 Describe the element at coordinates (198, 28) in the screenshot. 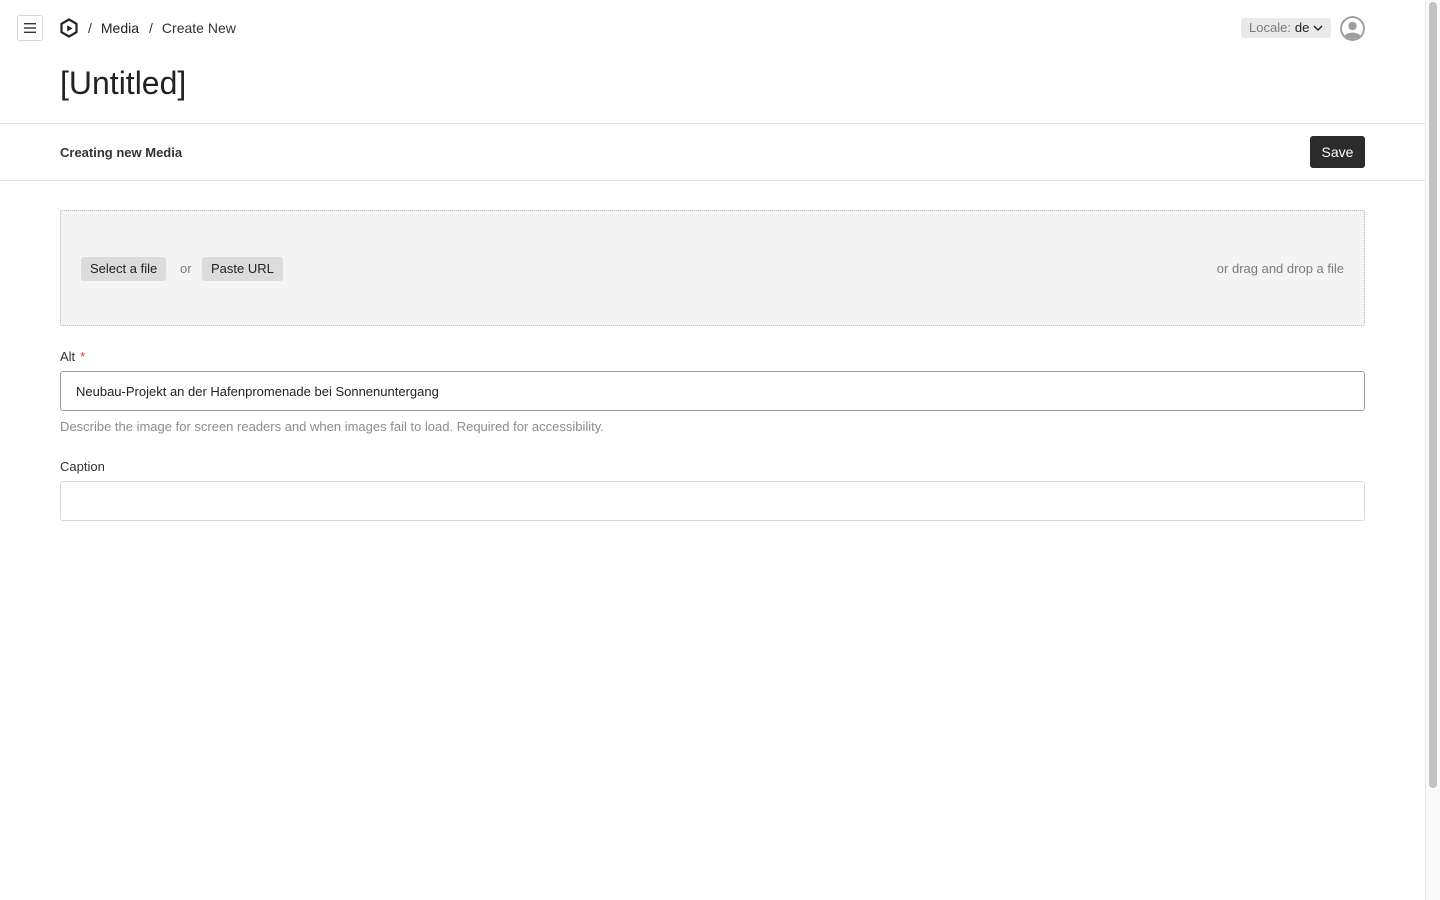

I see `breadcrumb-current: Create New` at that location.